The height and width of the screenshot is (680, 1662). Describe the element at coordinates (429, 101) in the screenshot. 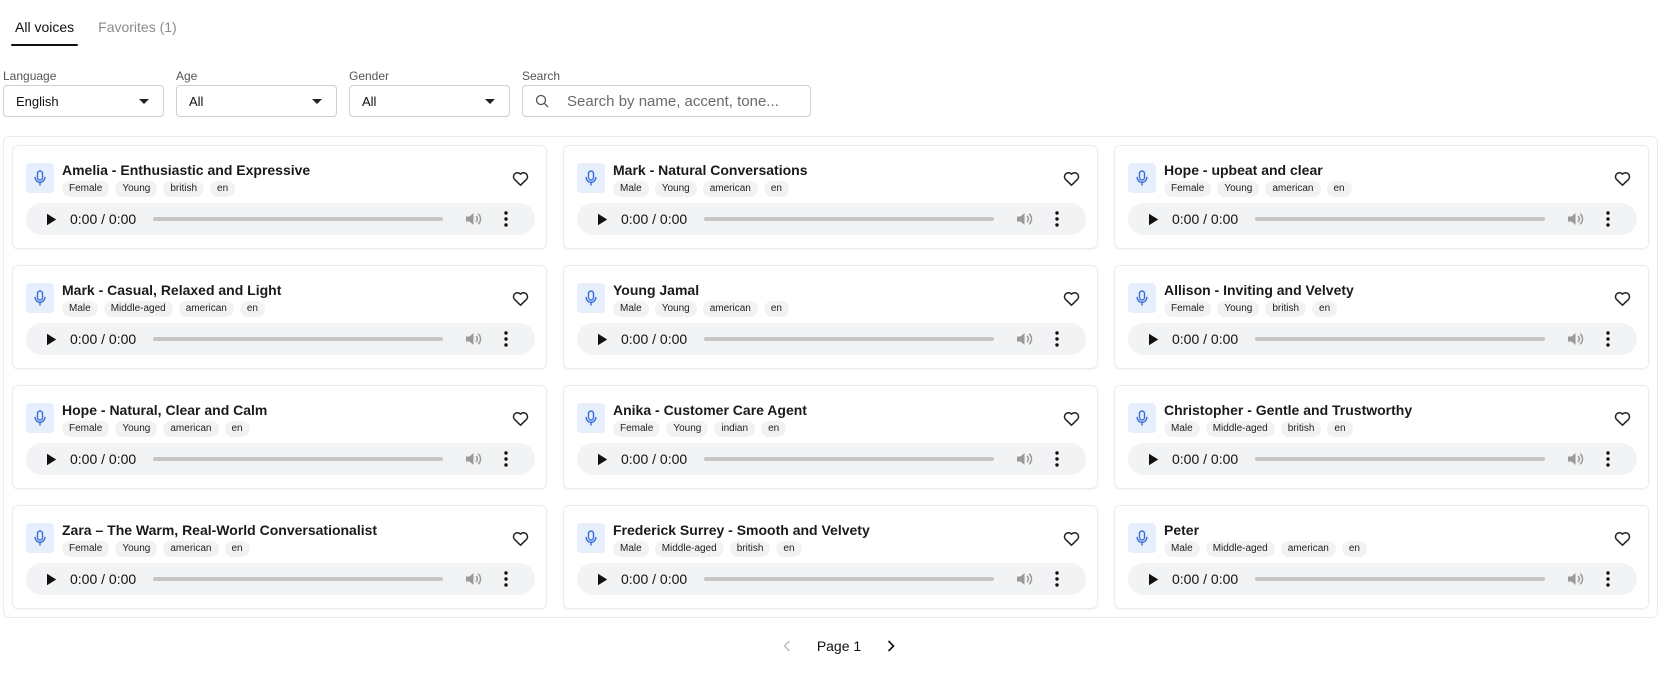

I see `gender-select: All` at that location.